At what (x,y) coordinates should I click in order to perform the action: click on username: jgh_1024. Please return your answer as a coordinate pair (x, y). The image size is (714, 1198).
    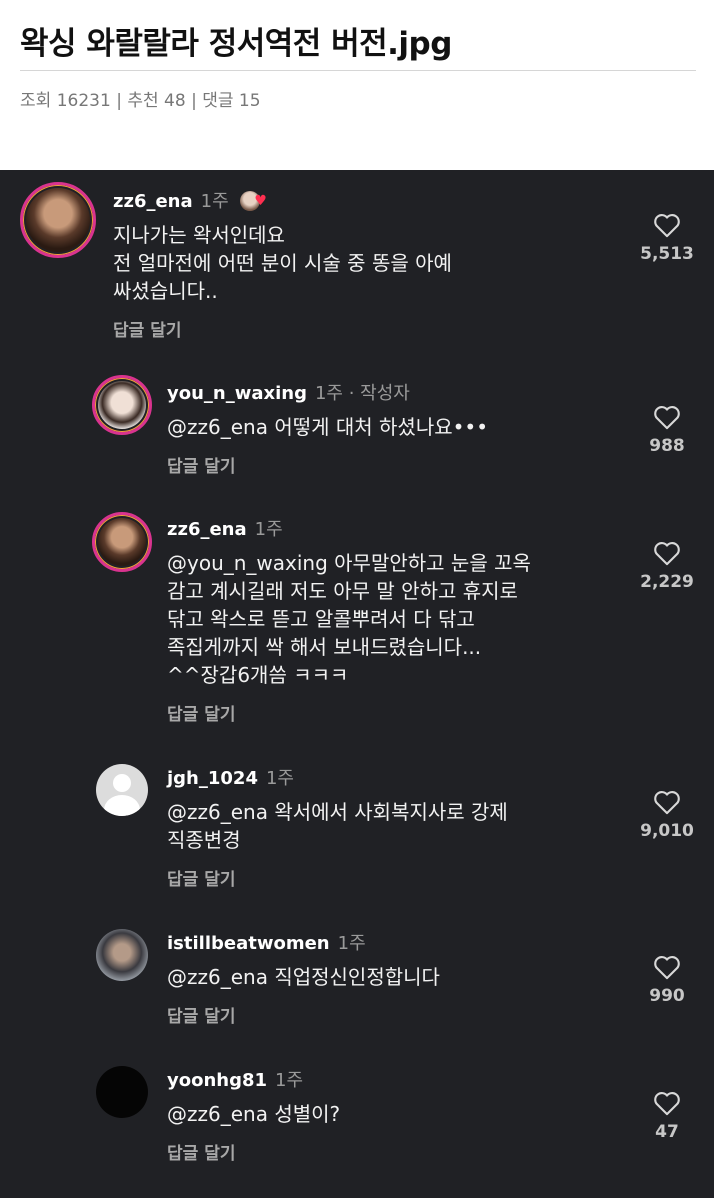
    Looking at the image, I should click on (212, 778).